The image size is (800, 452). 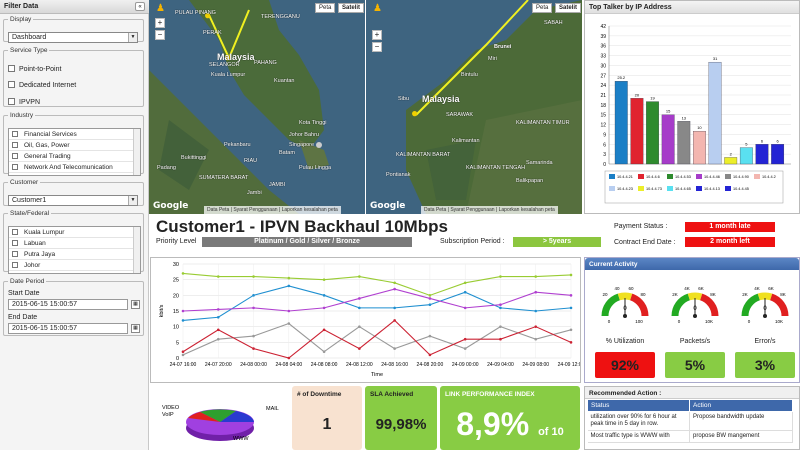 What do you see at coordinates (24, 102) in the screenshot?
I see `checkbox-ipvpn: IPVPN` at bounding box center [24, 102].